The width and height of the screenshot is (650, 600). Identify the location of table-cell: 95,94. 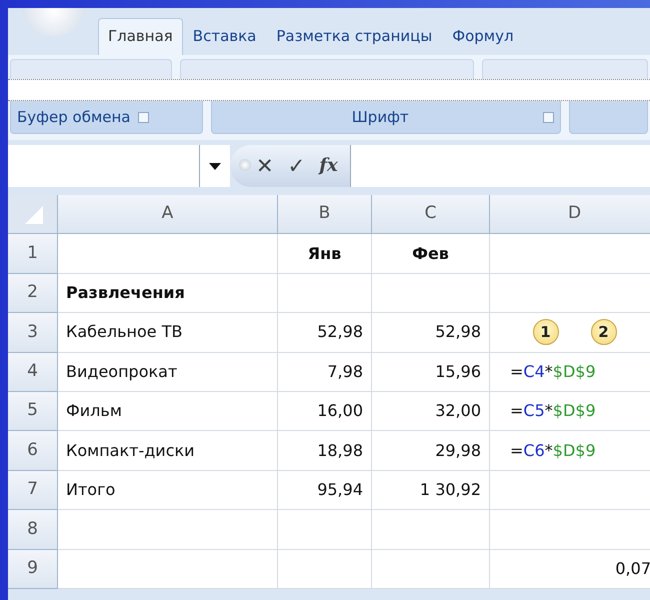
(325, 490).